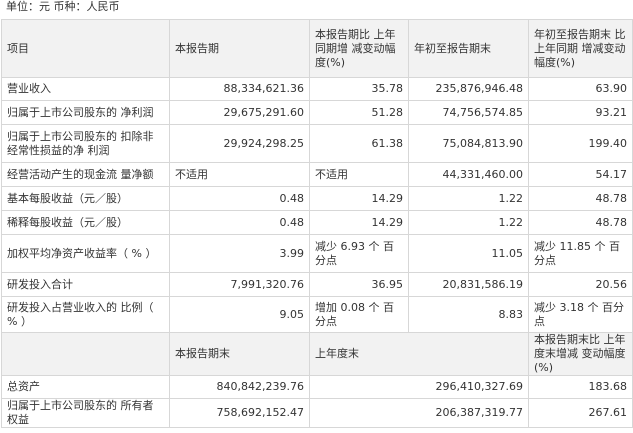  I want to click on row-ytd-change: 20.56, so click(580, 284).